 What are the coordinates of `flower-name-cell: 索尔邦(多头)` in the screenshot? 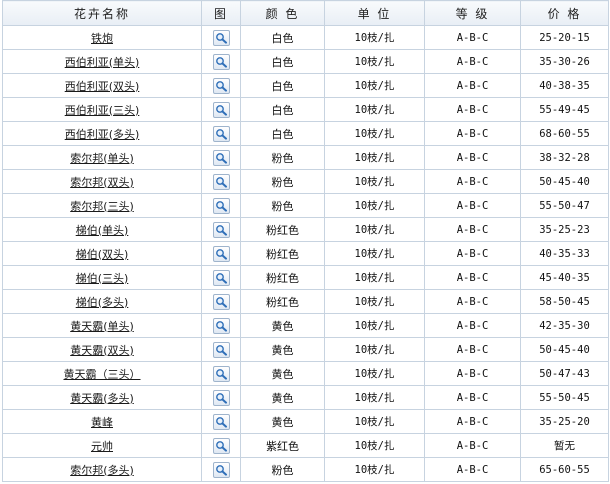 It's located at (102, 469).